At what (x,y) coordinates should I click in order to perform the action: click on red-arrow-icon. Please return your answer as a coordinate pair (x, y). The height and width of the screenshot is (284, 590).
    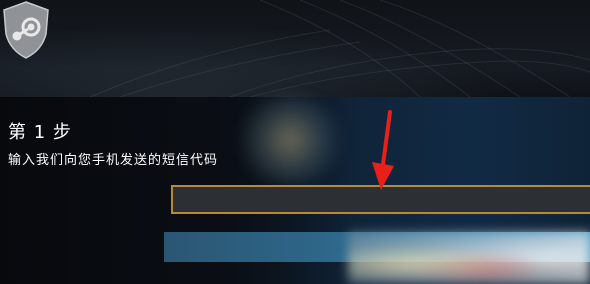
    Looking at the image, I should click on (383, 150).